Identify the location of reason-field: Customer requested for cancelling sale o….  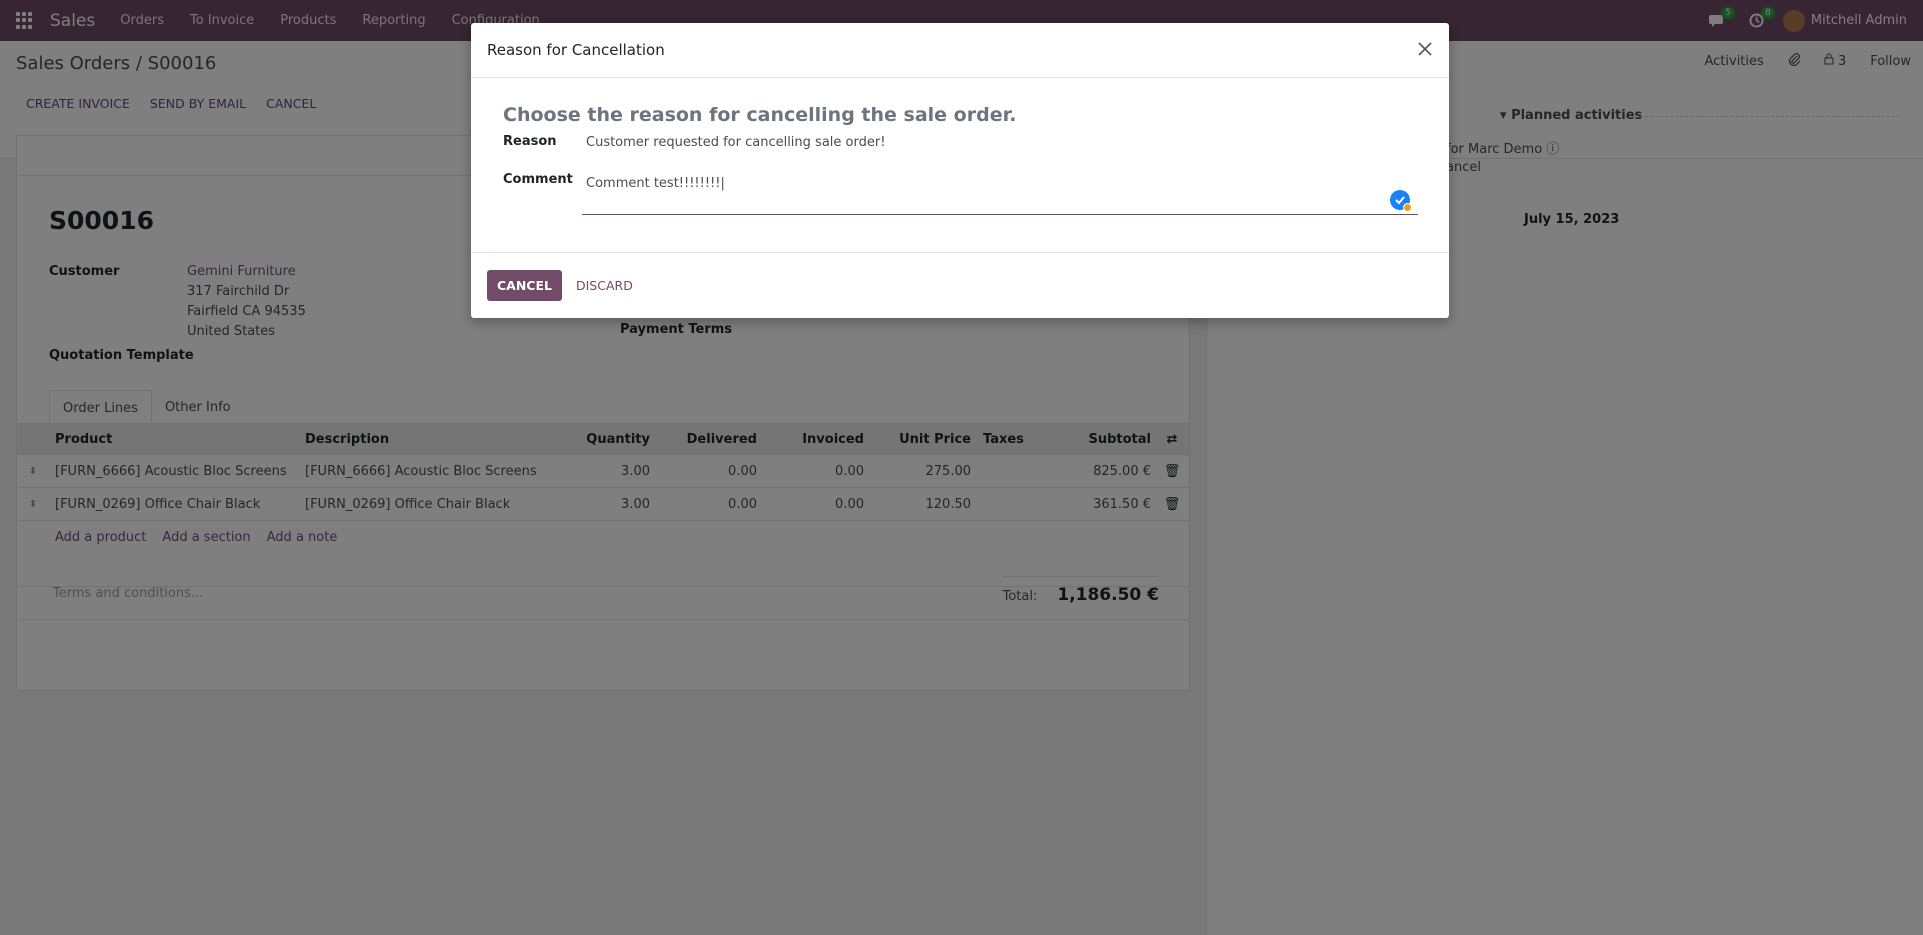
(735, 142).